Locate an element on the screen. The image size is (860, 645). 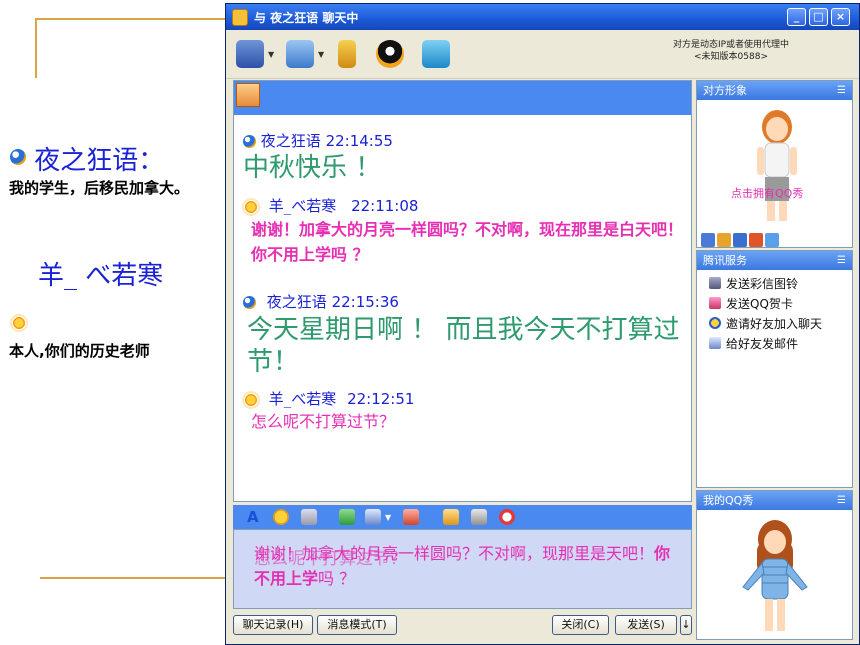
contact-avatar-figure is located at coordinates (777, 165).